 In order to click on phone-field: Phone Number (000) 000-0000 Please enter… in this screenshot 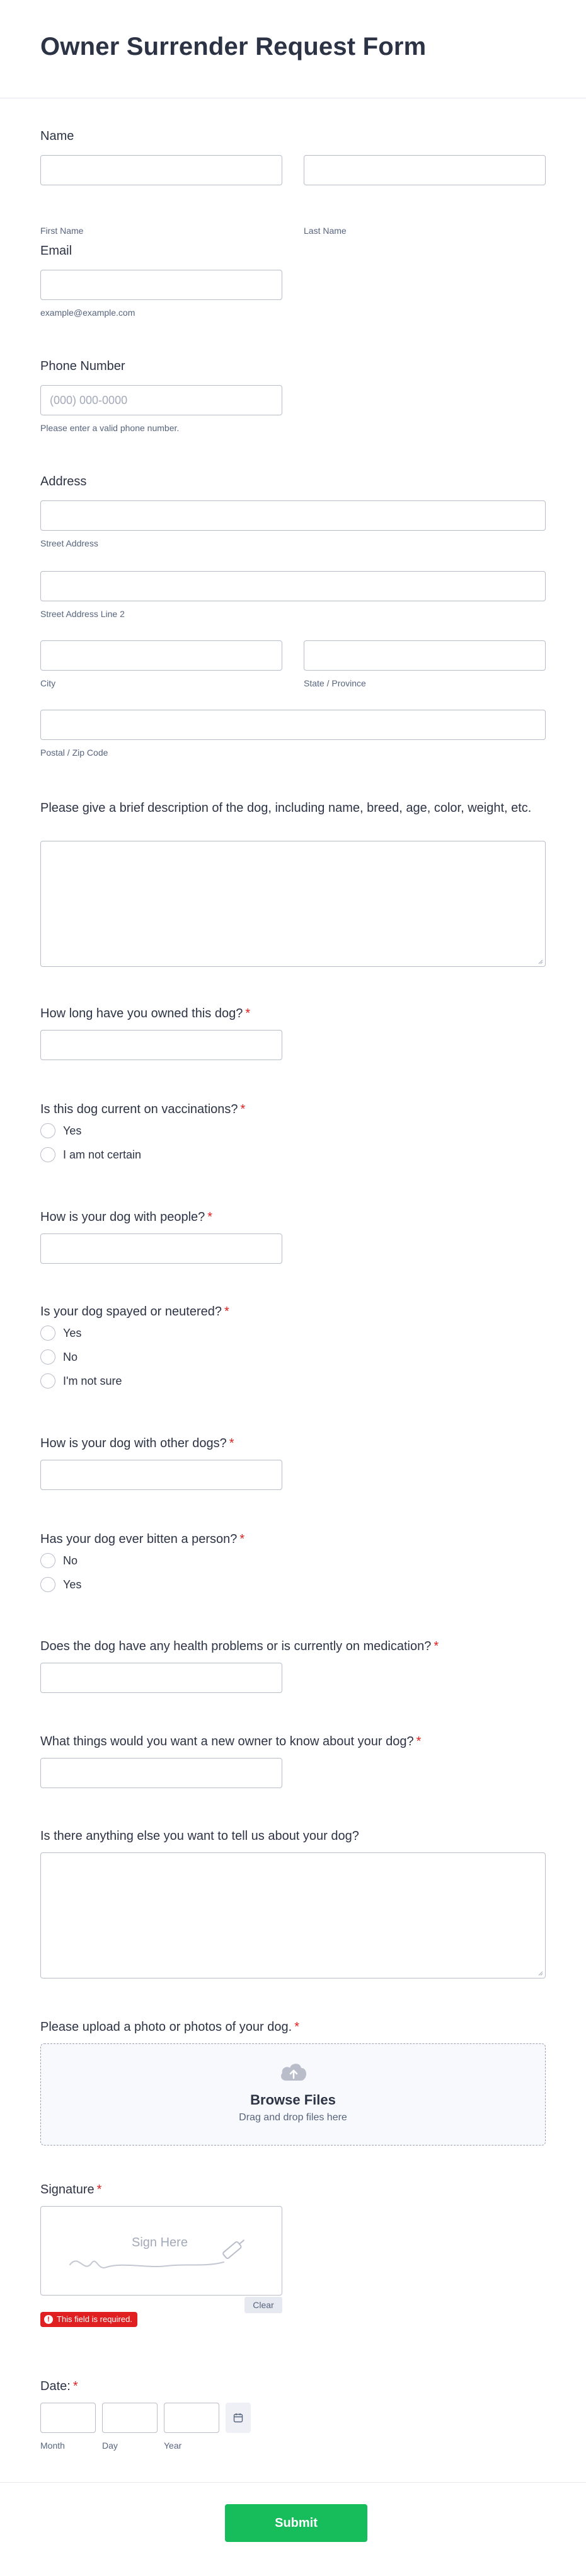, I will do `click(293, 396)`.